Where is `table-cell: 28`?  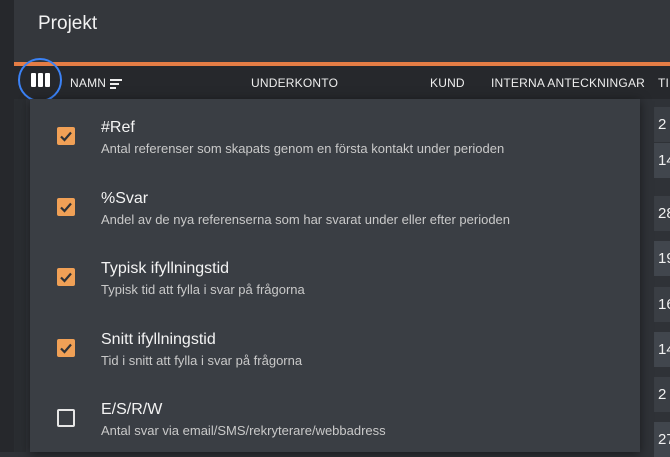
table-cell: 28 is located at coordinates (662, 213).